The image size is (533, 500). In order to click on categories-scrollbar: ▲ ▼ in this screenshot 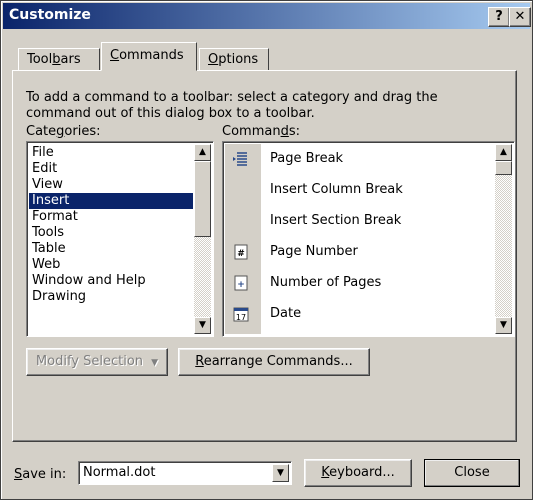, I will do `click(202, 239)`.